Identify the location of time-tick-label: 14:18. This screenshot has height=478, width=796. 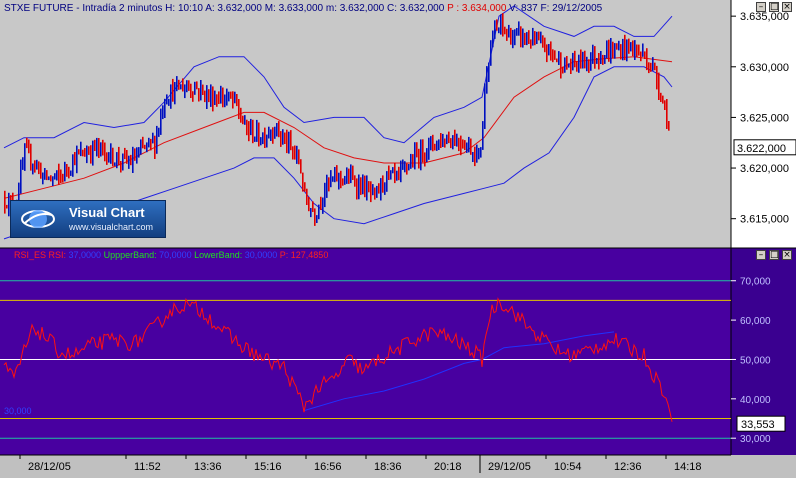
(688, 467).